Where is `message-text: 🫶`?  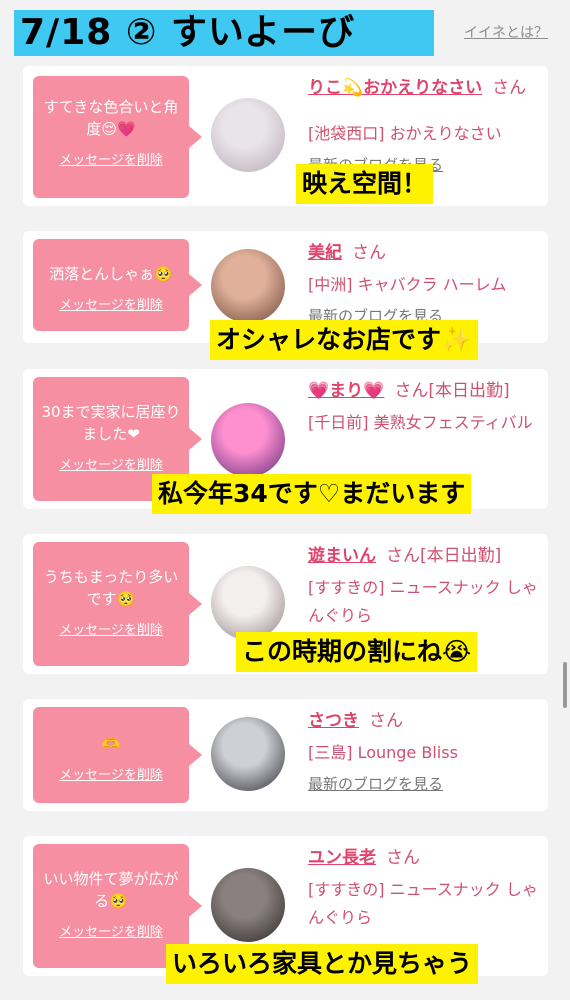 message-text: 🫶 is located at coordinates (111, 744).